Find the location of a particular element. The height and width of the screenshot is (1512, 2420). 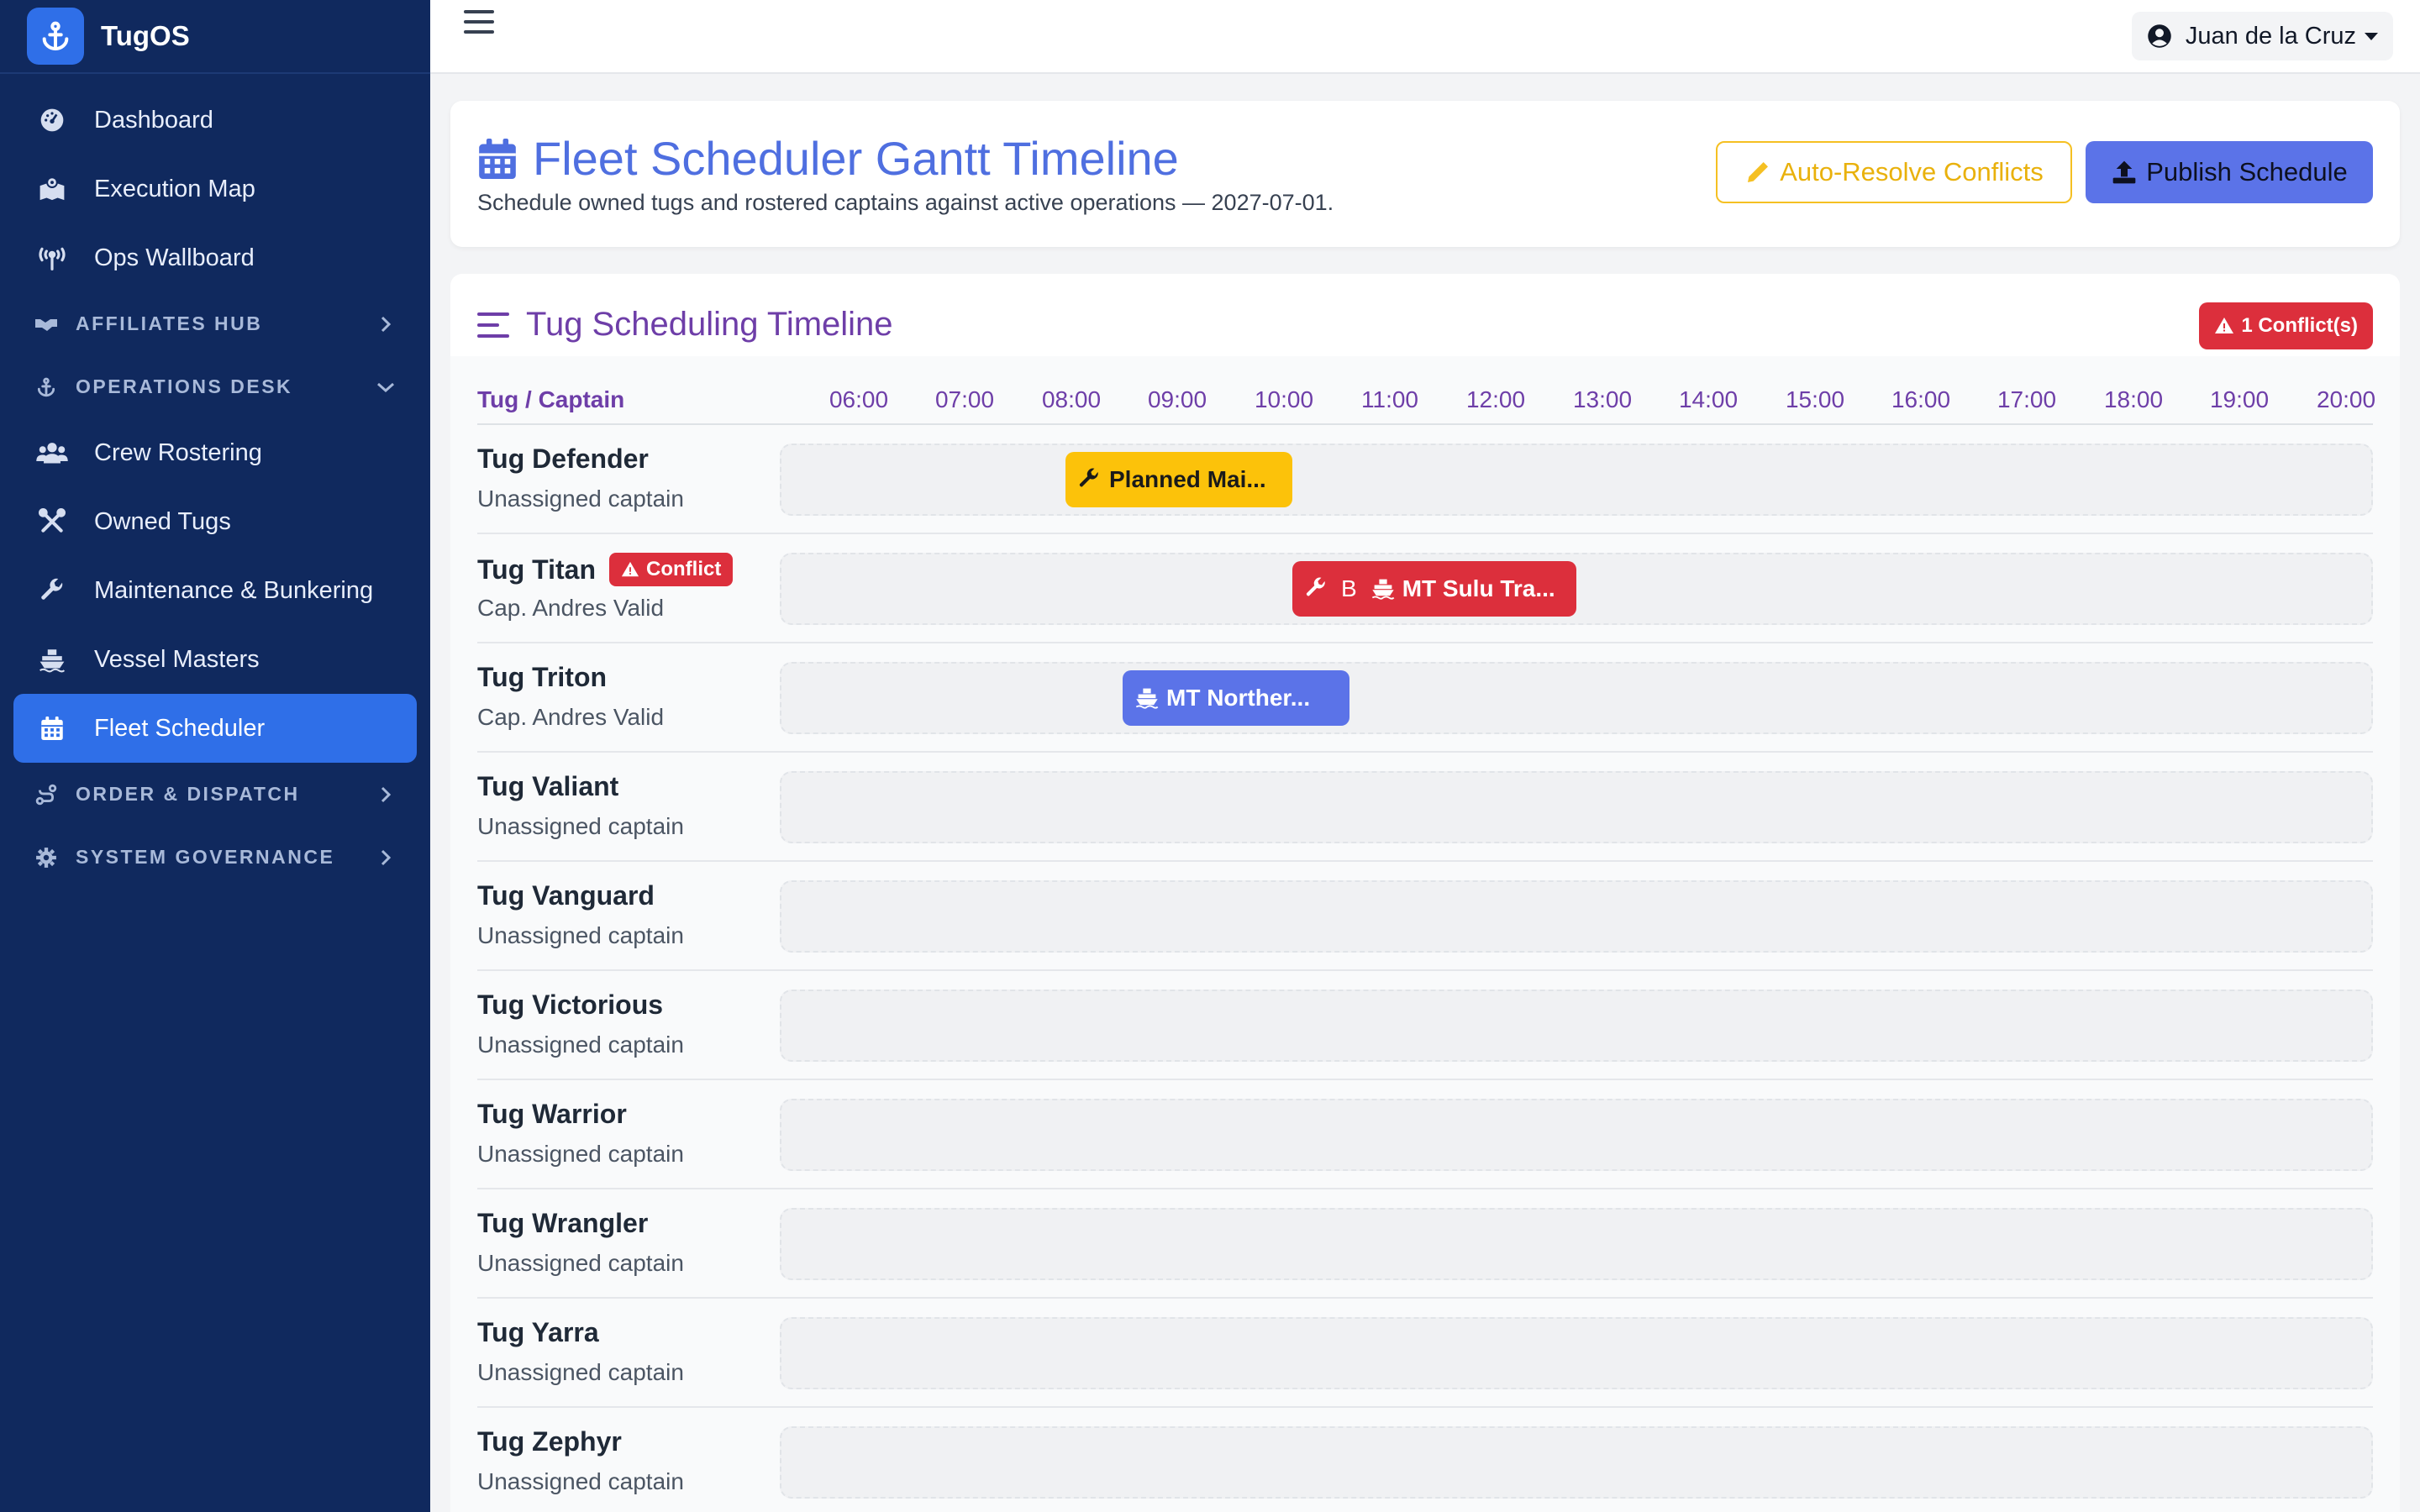

hamburger-menu-icon is located at coordinates (479, 22).